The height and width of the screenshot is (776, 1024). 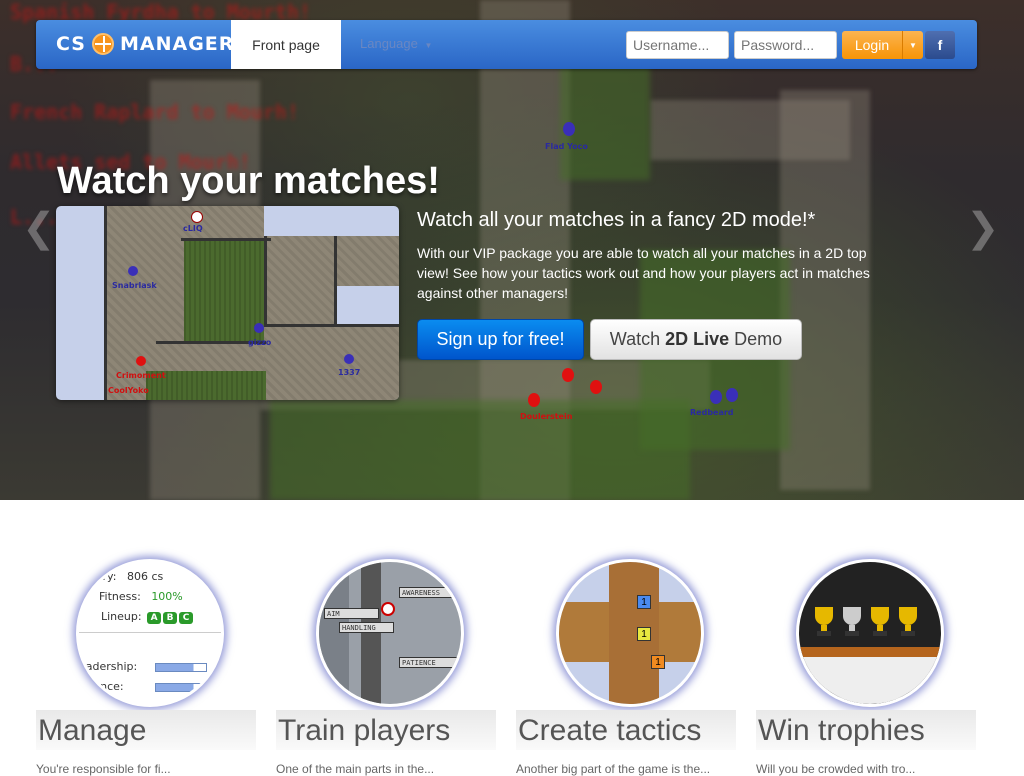 I want to click on lineup-badge: B, so click(x=170, y=618).